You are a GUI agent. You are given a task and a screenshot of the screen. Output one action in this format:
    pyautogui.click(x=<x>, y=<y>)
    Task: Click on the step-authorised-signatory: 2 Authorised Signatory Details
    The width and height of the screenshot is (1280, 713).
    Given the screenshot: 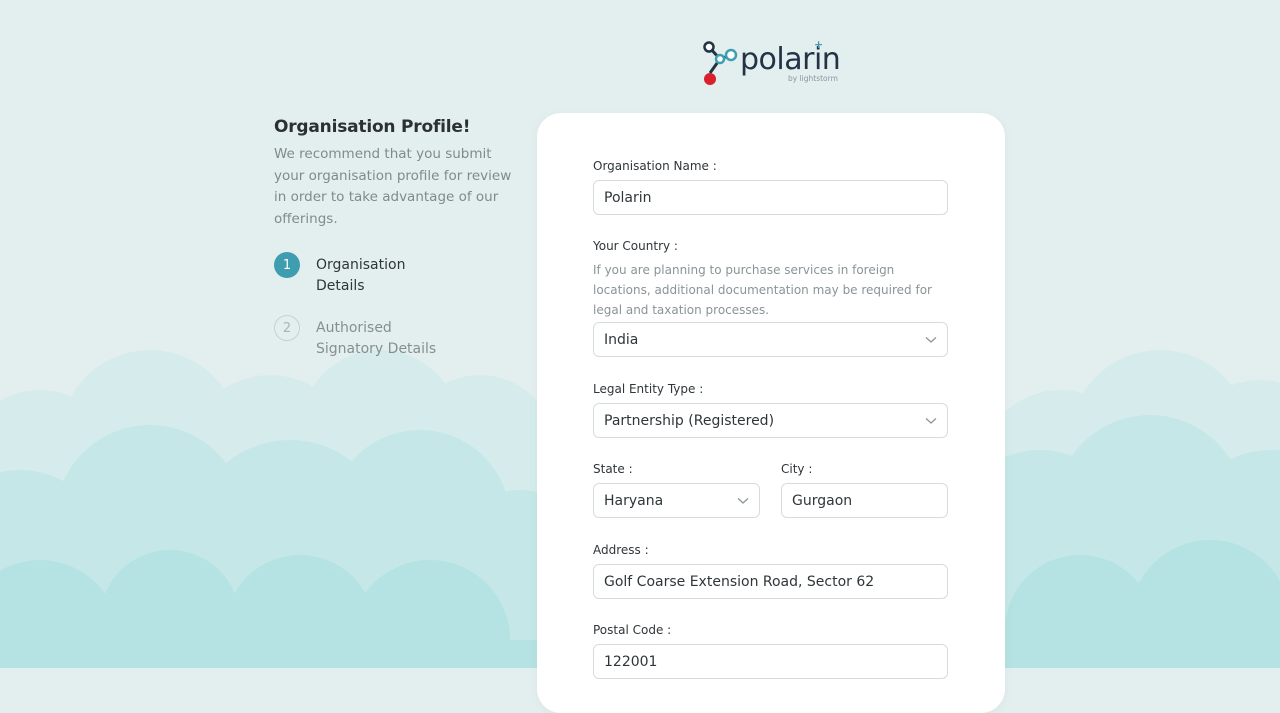 What is the action you would take?
    pyautogui.click(x=394, y=337)
    